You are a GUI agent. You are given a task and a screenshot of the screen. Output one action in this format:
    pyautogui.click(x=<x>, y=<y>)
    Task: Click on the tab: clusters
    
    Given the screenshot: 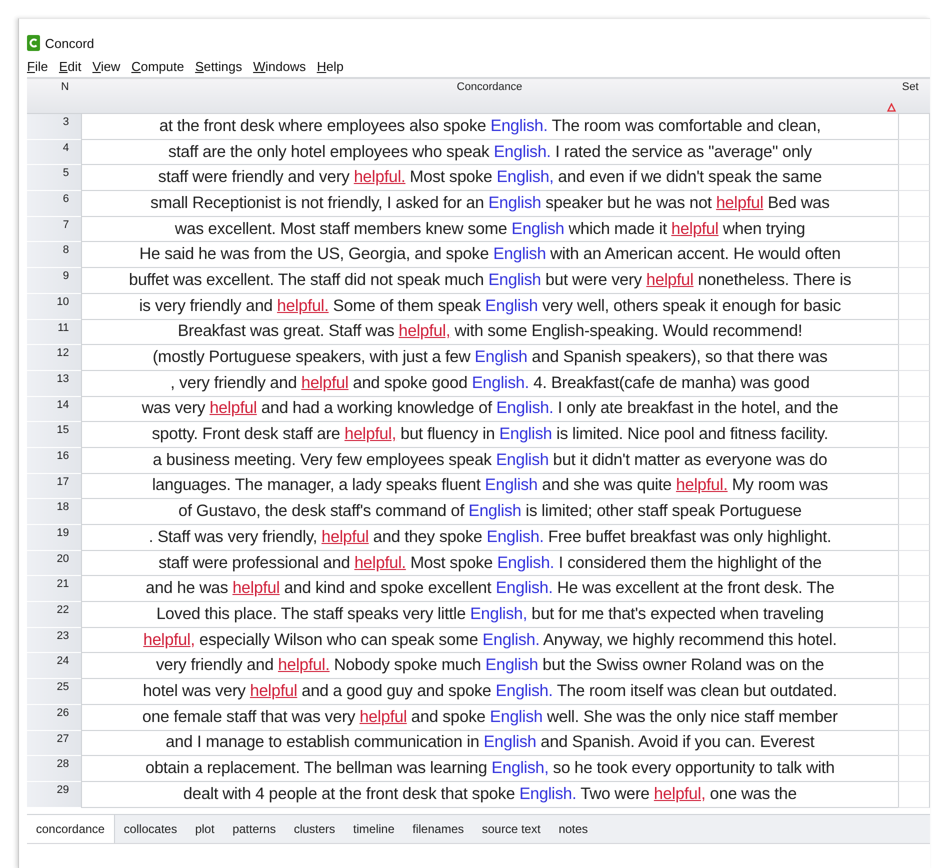 What is the action you would take?
    pyautogui.click(x=314, y=828)
    